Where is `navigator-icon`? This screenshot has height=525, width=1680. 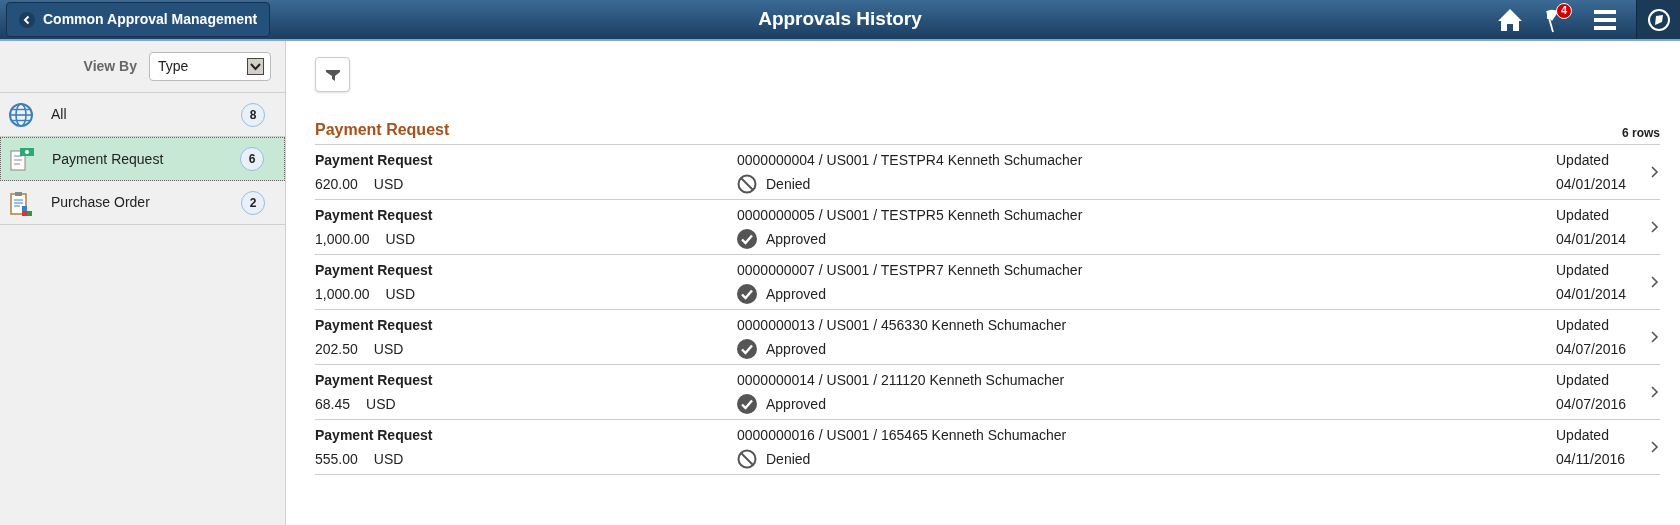 navigator-icon is located at coordinates (1658, 19).